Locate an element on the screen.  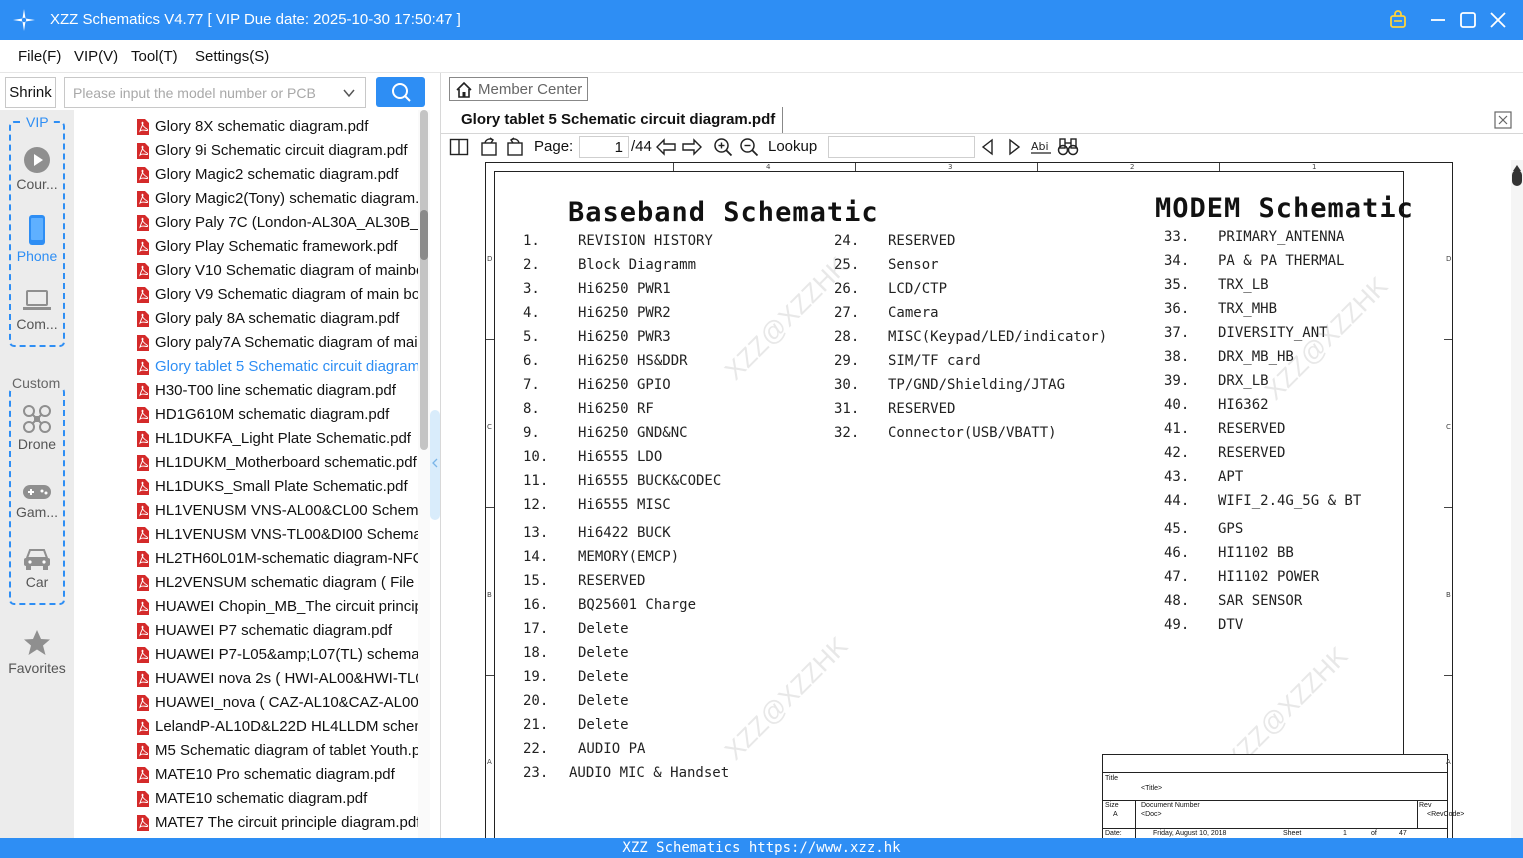
menu-tool: Tool(T) is located at coordinates (154, 56).